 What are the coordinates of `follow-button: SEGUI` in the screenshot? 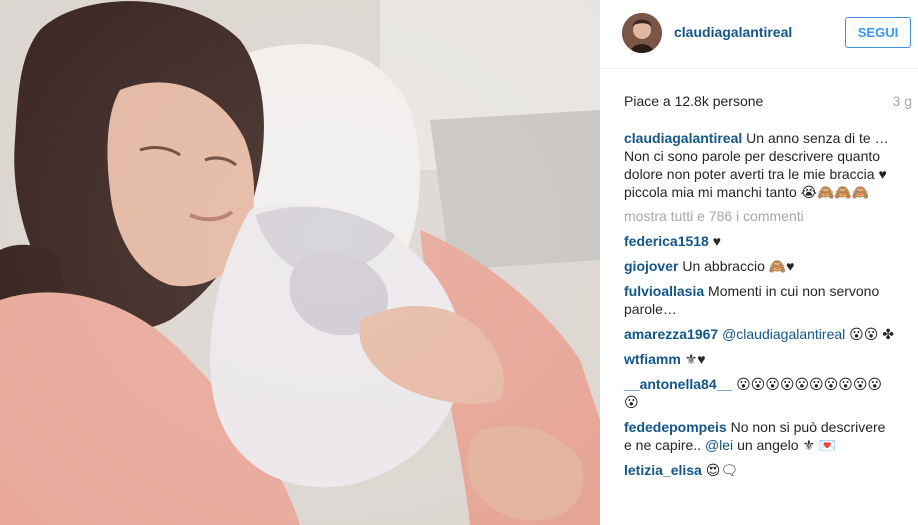 It's located at (878, 32).